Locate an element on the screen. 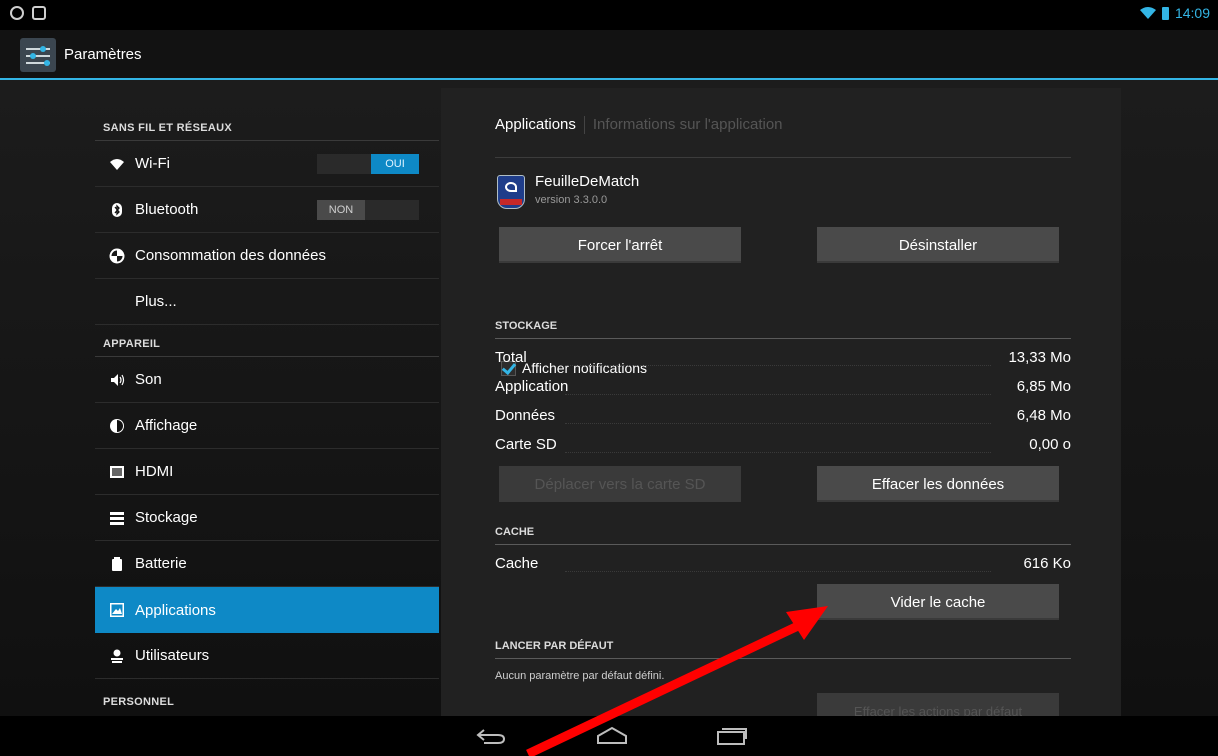  storage-sd-row: Carte SD 0,00 o is located at coordinates (783, 444).